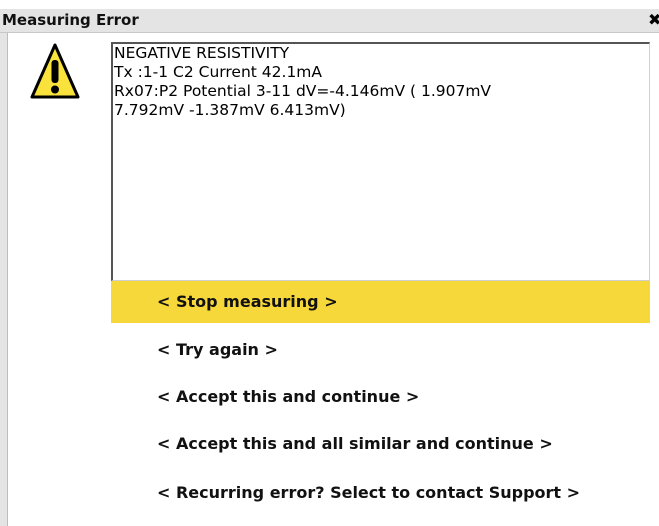  What do you see at coordinates (55, 71) in the screenshot?
I see `warning-icon` at bounding box center [55, 71].